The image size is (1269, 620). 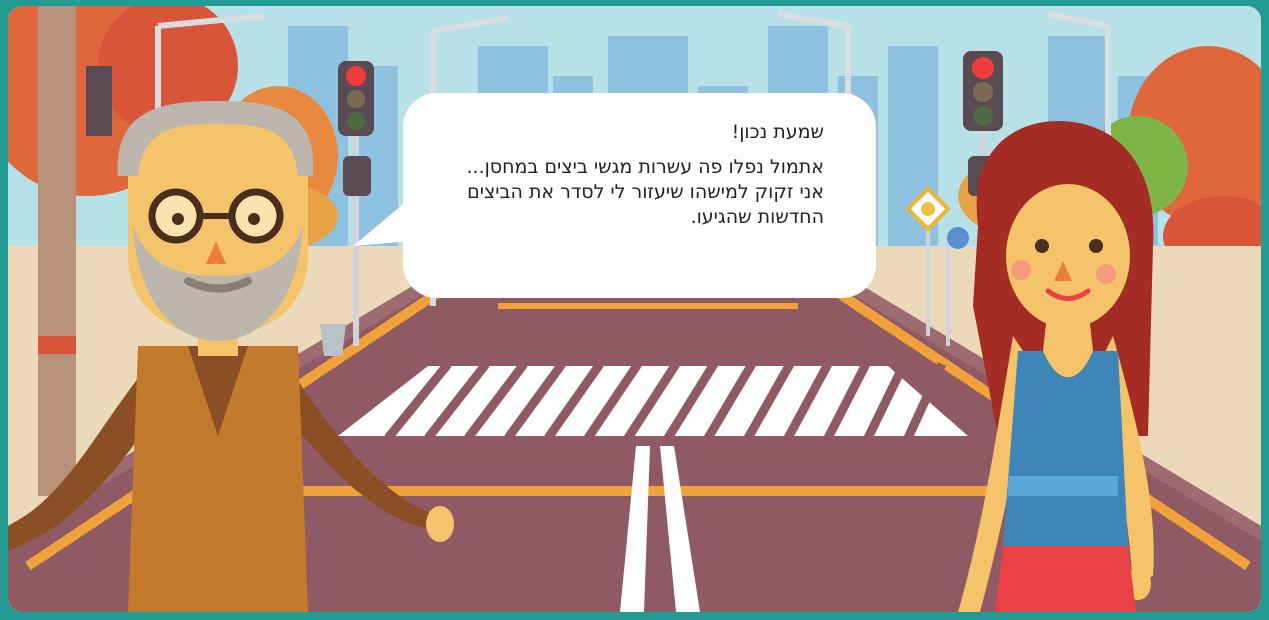 What do you see at coordinates (333, 340) in the screenshot?
I see `trash-bin` at bounding box center [333, 340].